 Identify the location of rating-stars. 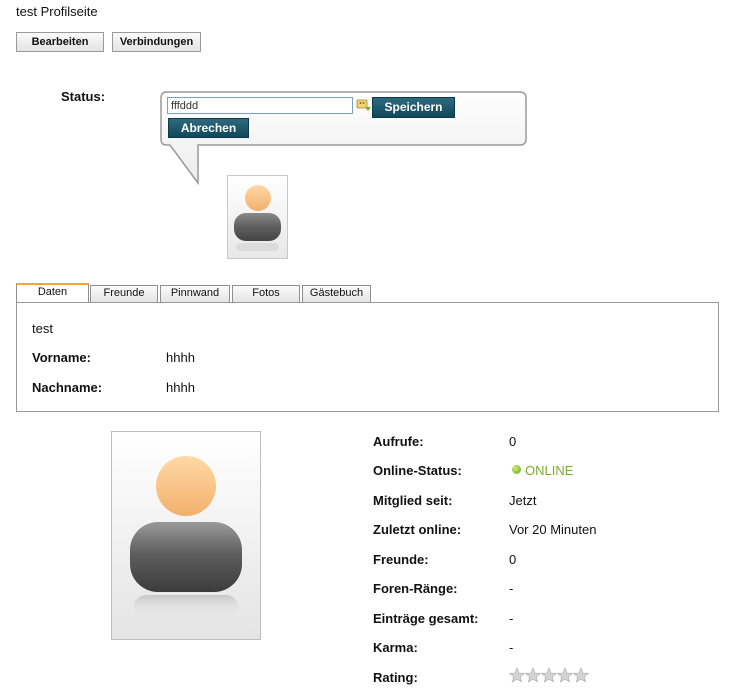
(549, 675).